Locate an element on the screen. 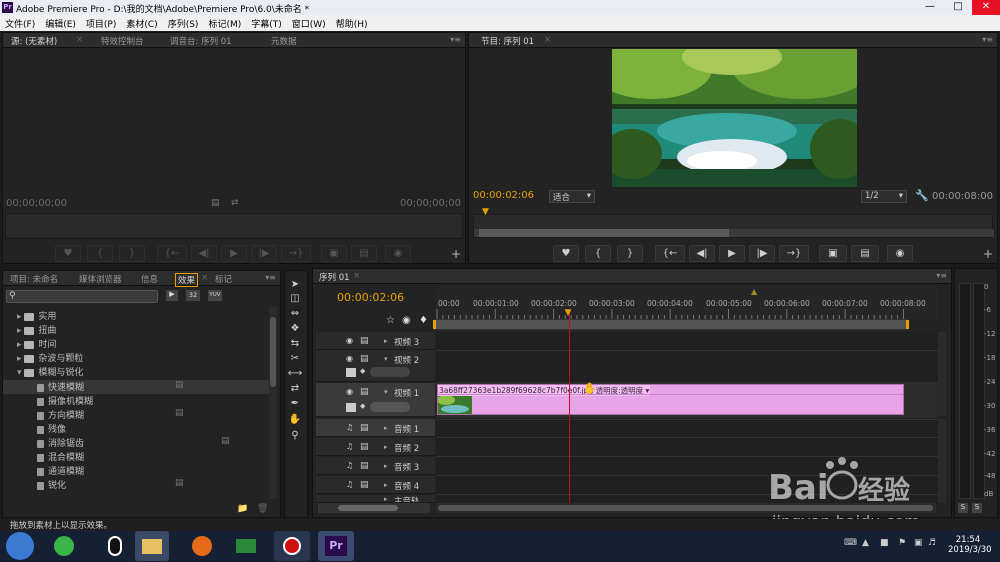 The width and height of the screenshot is (1000, 562). add-button-icon: + is located at coordinates (988, 254).